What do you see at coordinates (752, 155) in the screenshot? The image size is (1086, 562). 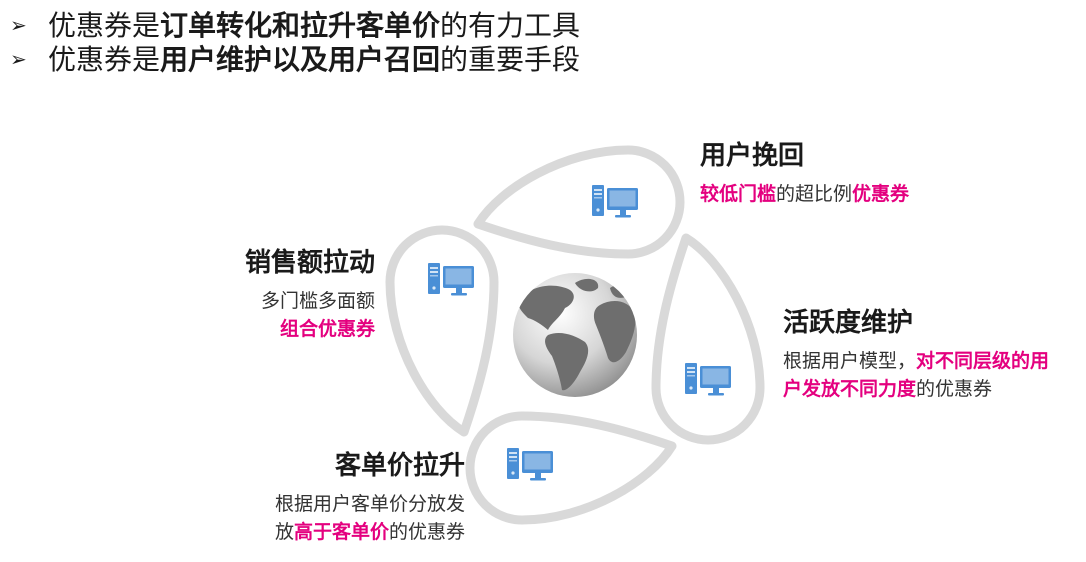 I see `feature-title: 用户挽回` at bounding box center [752, 155].